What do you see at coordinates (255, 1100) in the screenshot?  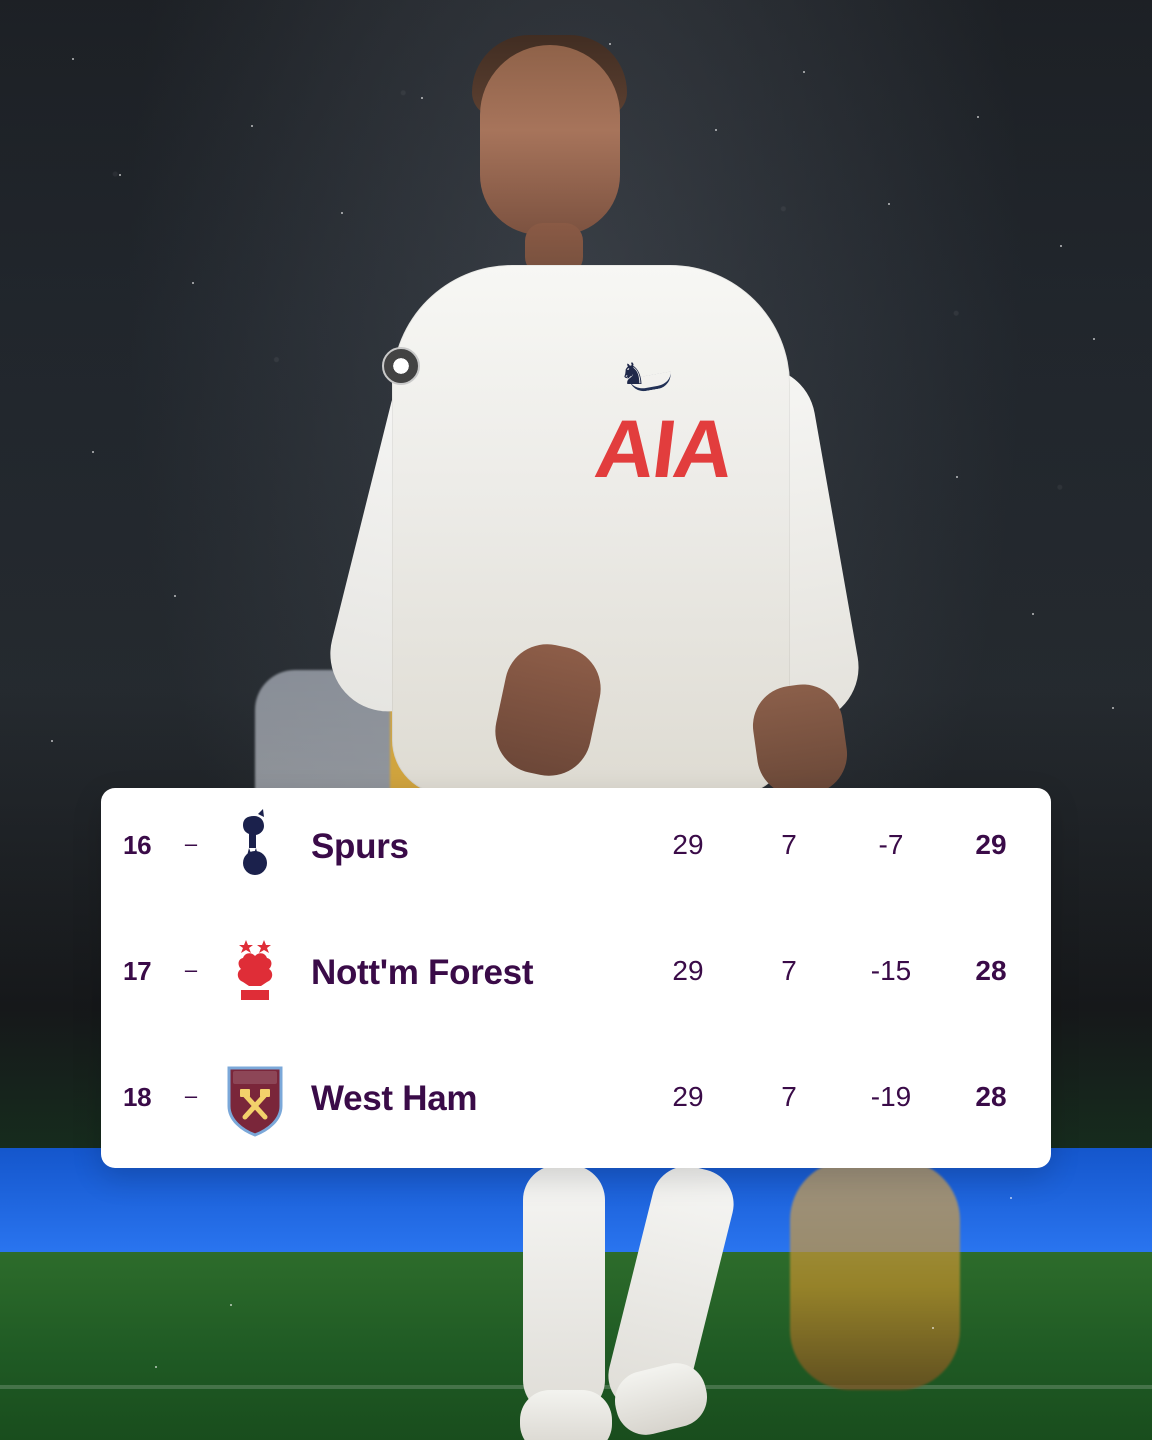 I see `west-ham-badge-icon` at bounding box center [255, 1100].